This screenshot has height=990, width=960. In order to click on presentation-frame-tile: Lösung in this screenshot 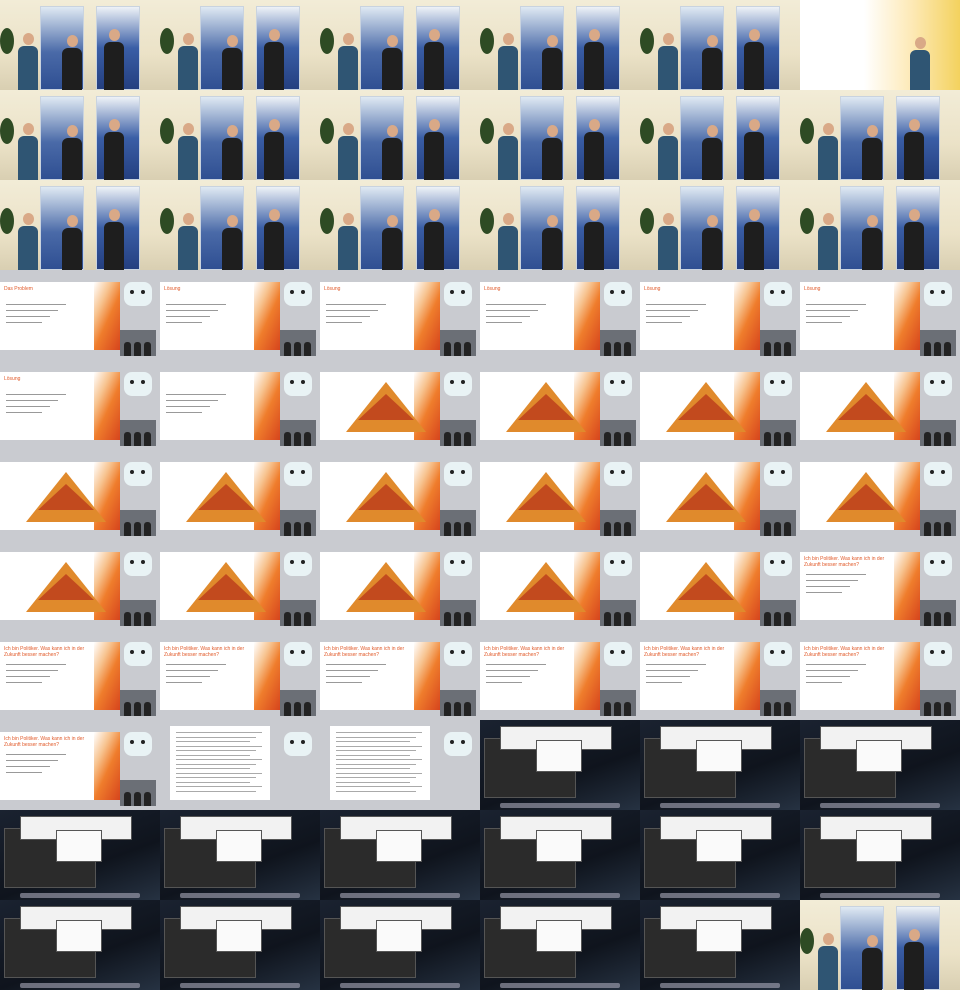, I will do `click(80, 405)`.